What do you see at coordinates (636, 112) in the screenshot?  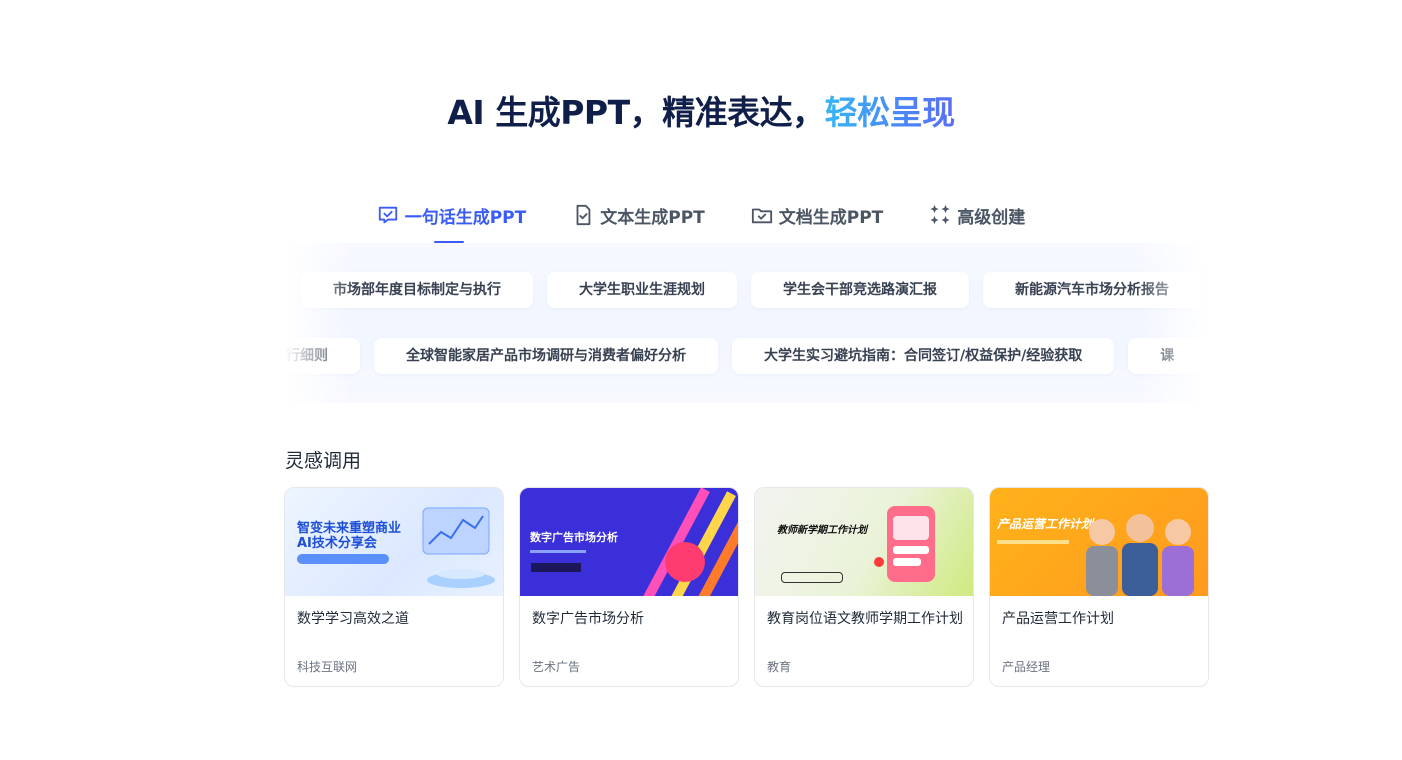 I see `hero-title-main: AI 生成PPT，精准表达，` at bounding box center [636, 112].